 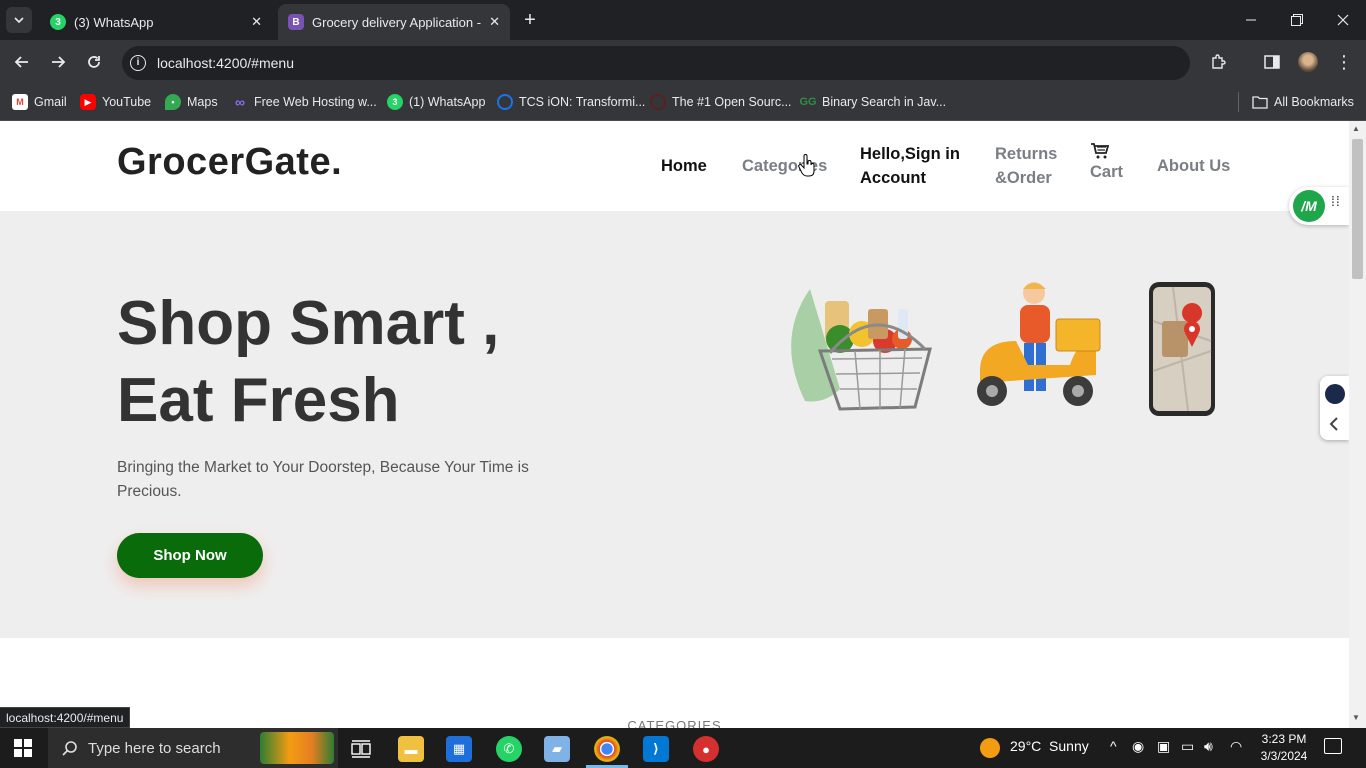 I want to click on all-bookmarks-button: All Bookmarks, so click(x=1303, y=102).